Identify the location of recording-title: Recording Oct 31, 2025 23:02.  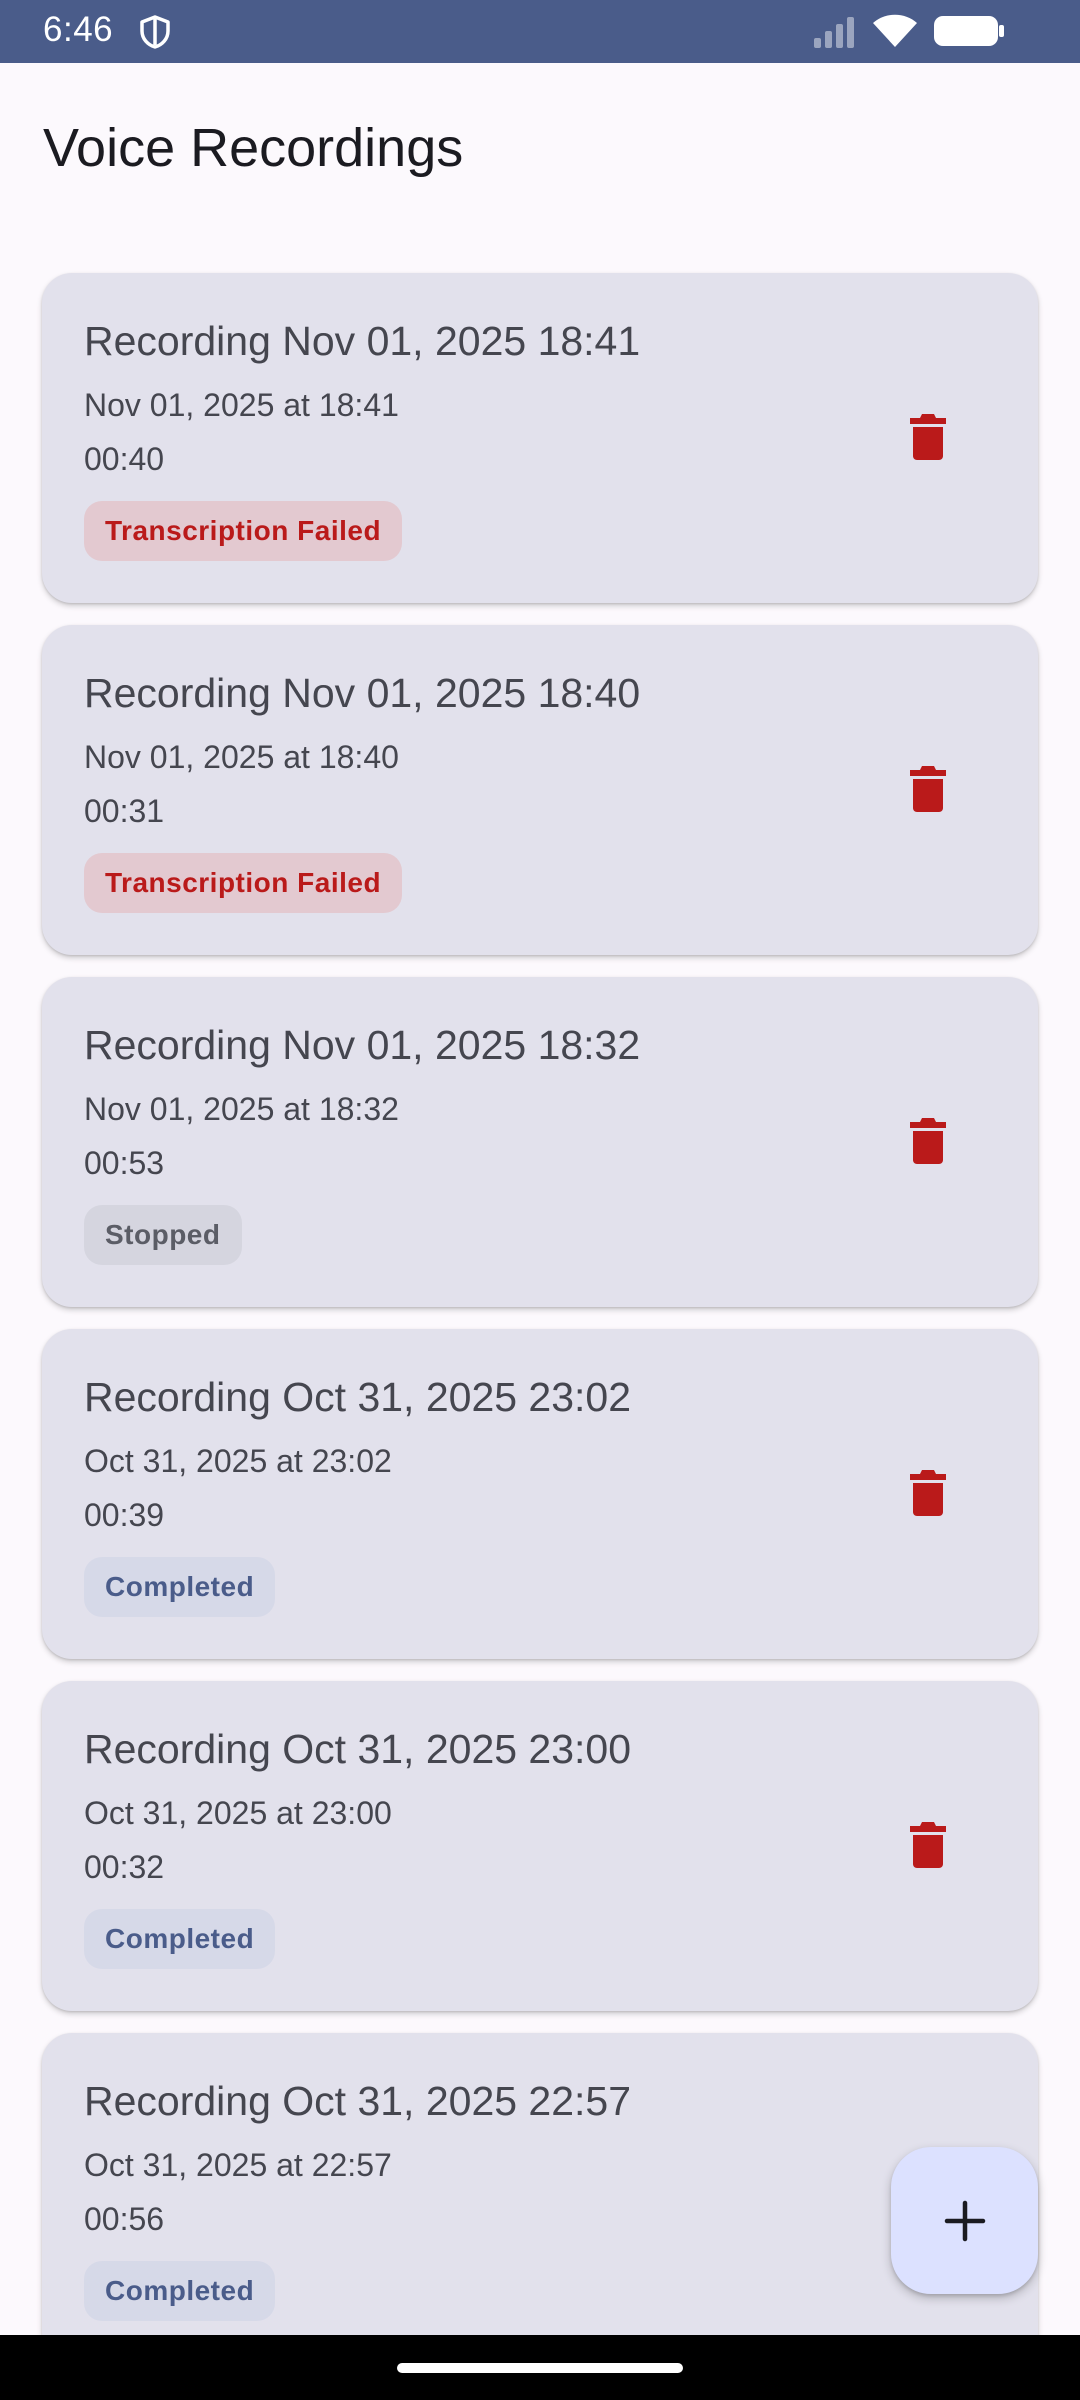
(358, 1397).